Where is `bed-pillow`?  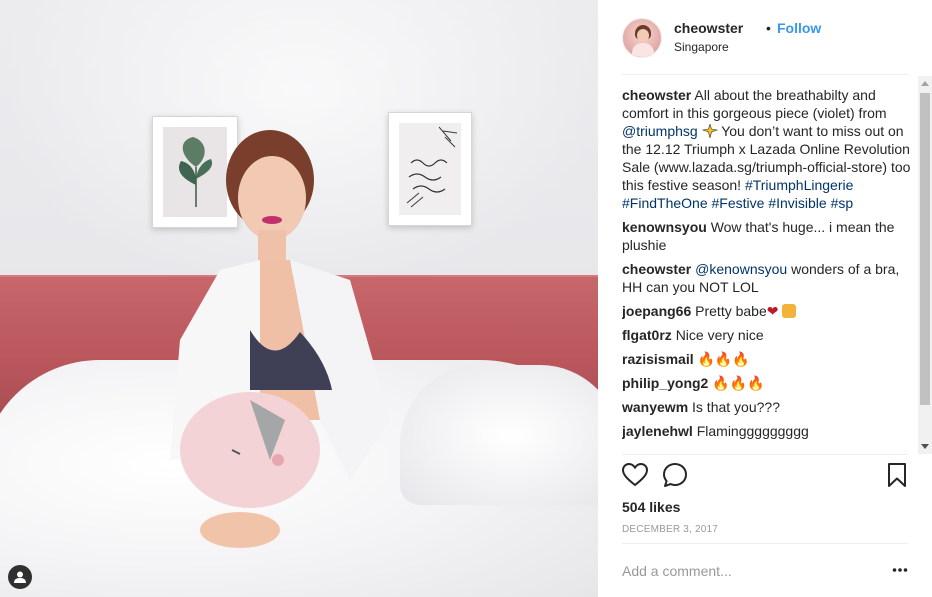
bed-pillow is located at coordinates (499, 435).